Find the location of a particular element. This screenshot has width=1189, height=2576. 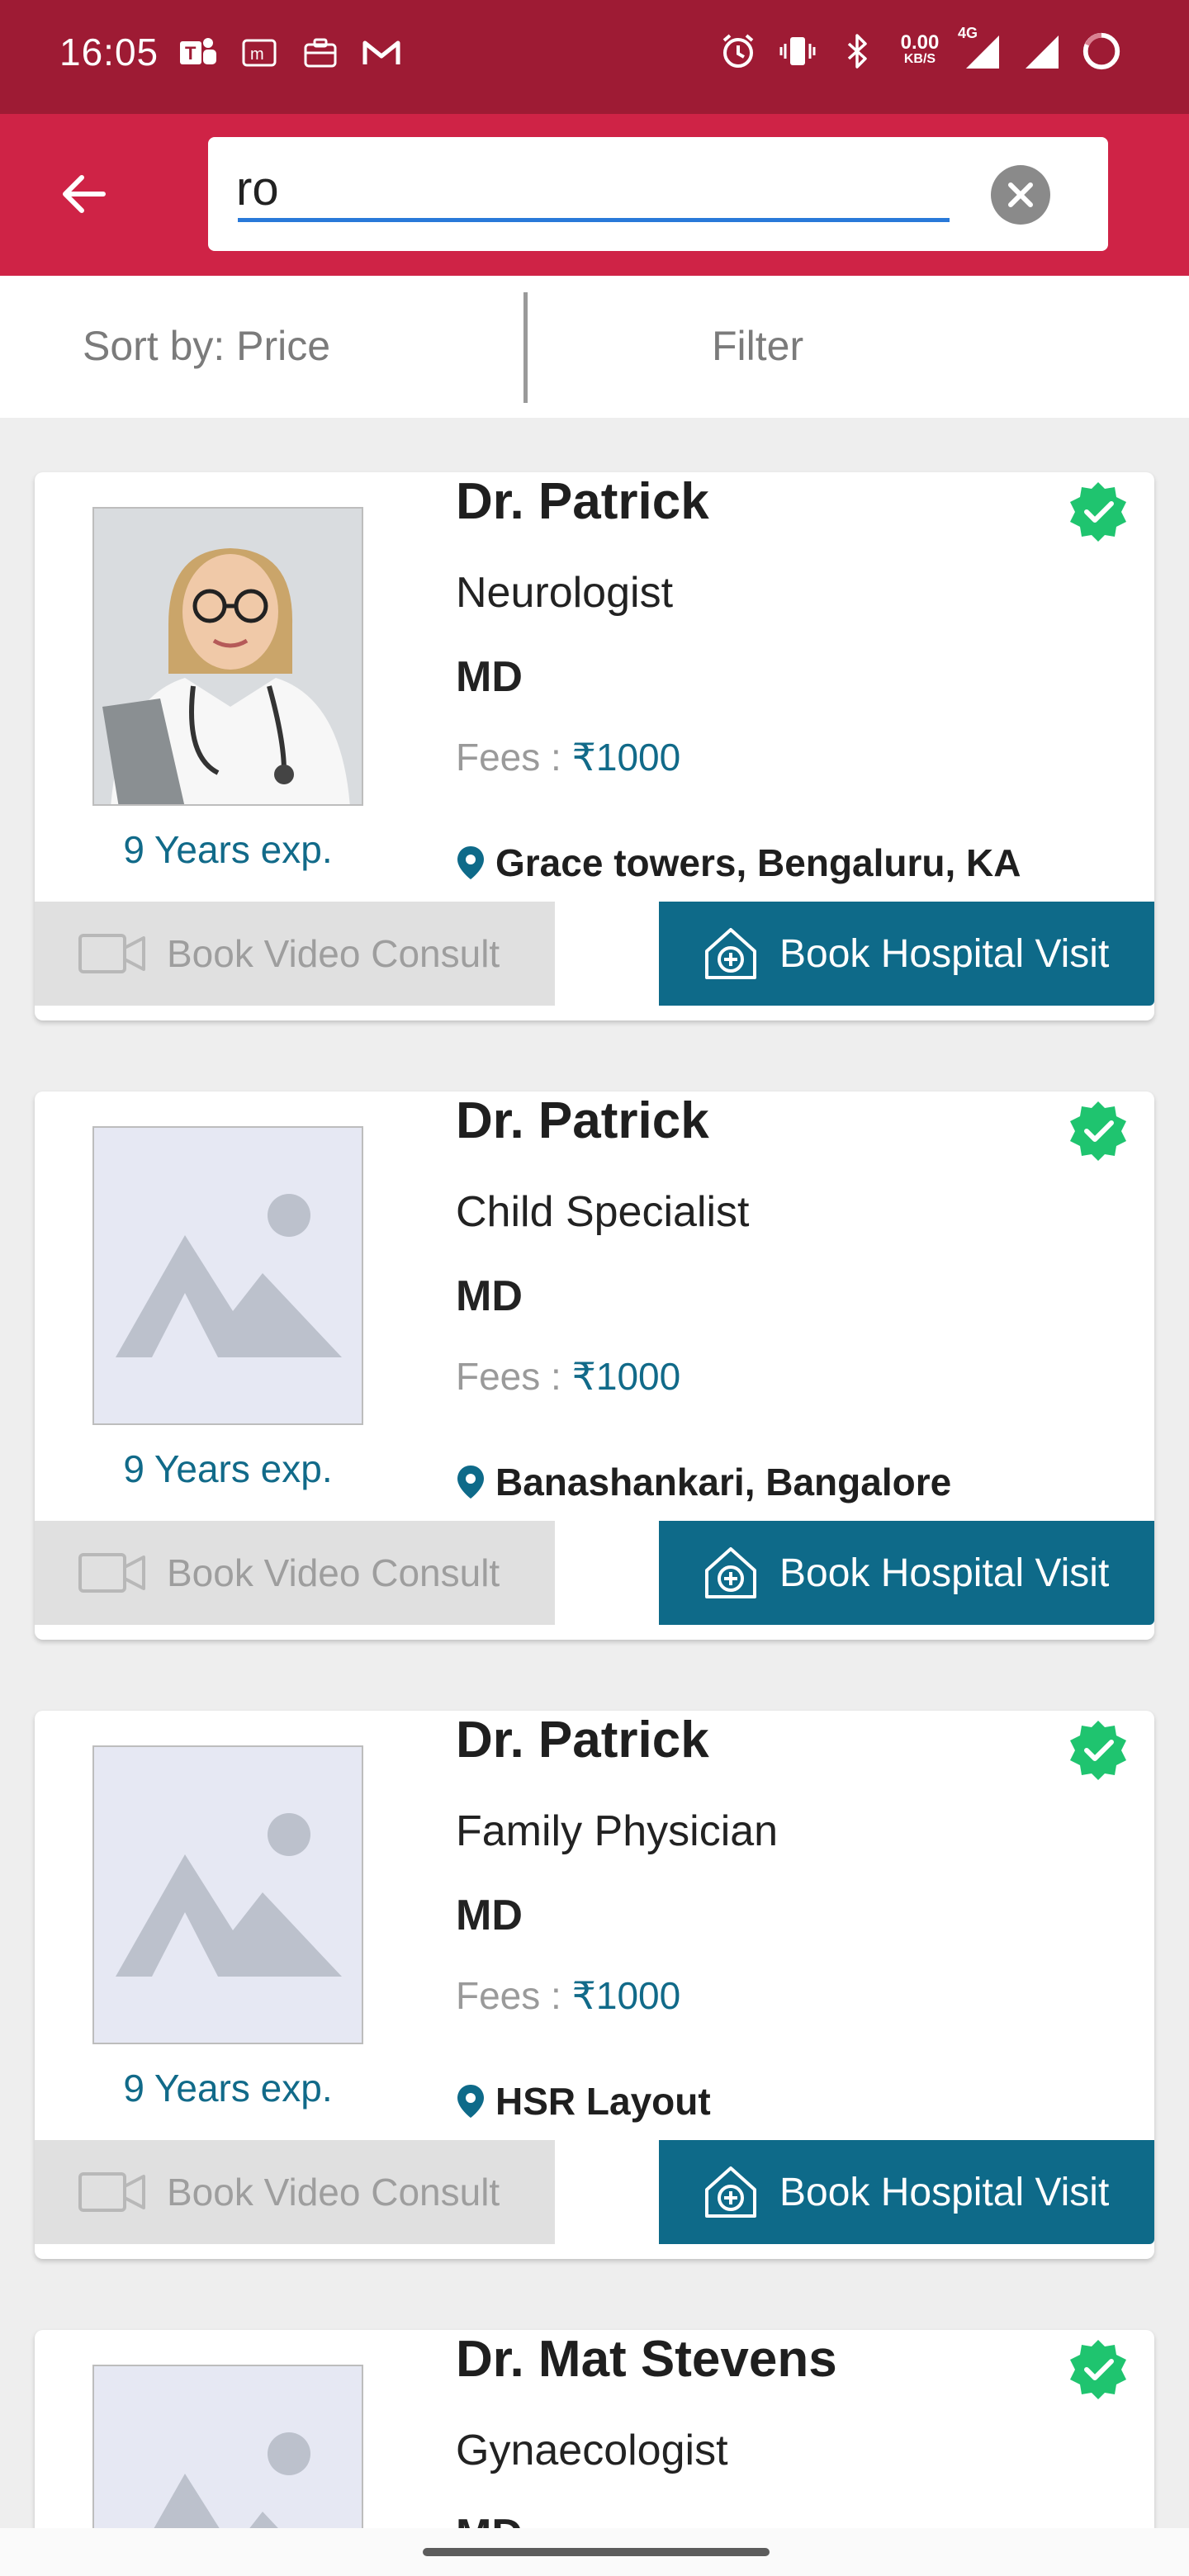

doctor-specialty: Neurologist is located at coordinates (565, 593).